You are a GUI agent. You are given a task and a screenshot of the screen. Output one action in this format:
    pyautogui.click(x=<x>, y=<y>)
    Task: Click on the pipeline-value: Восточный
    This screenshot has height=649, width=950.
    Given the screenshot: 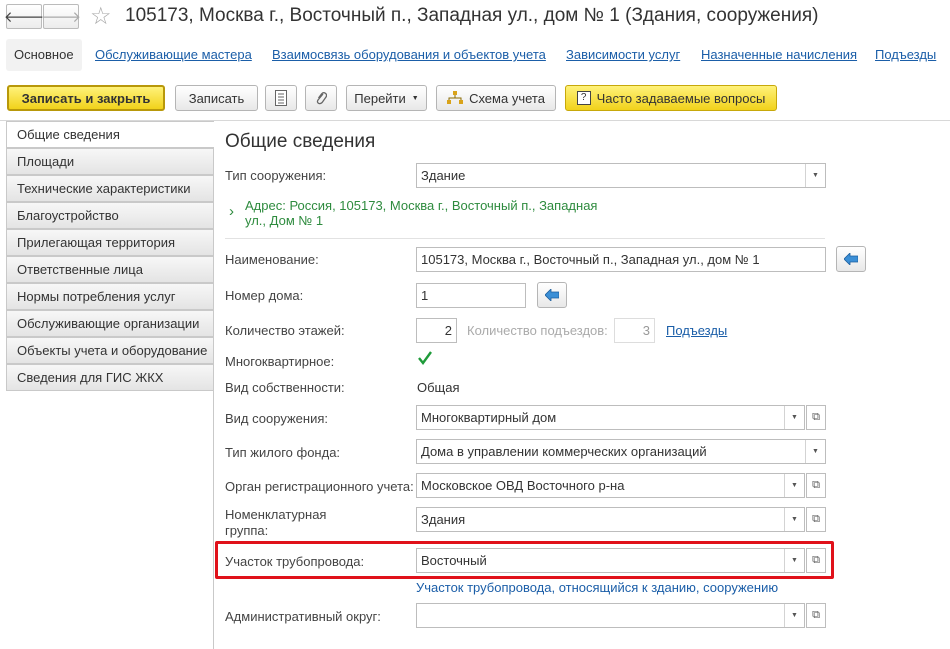 What is the action you would take?
    pyautogui.click(x=454, y=560)
    